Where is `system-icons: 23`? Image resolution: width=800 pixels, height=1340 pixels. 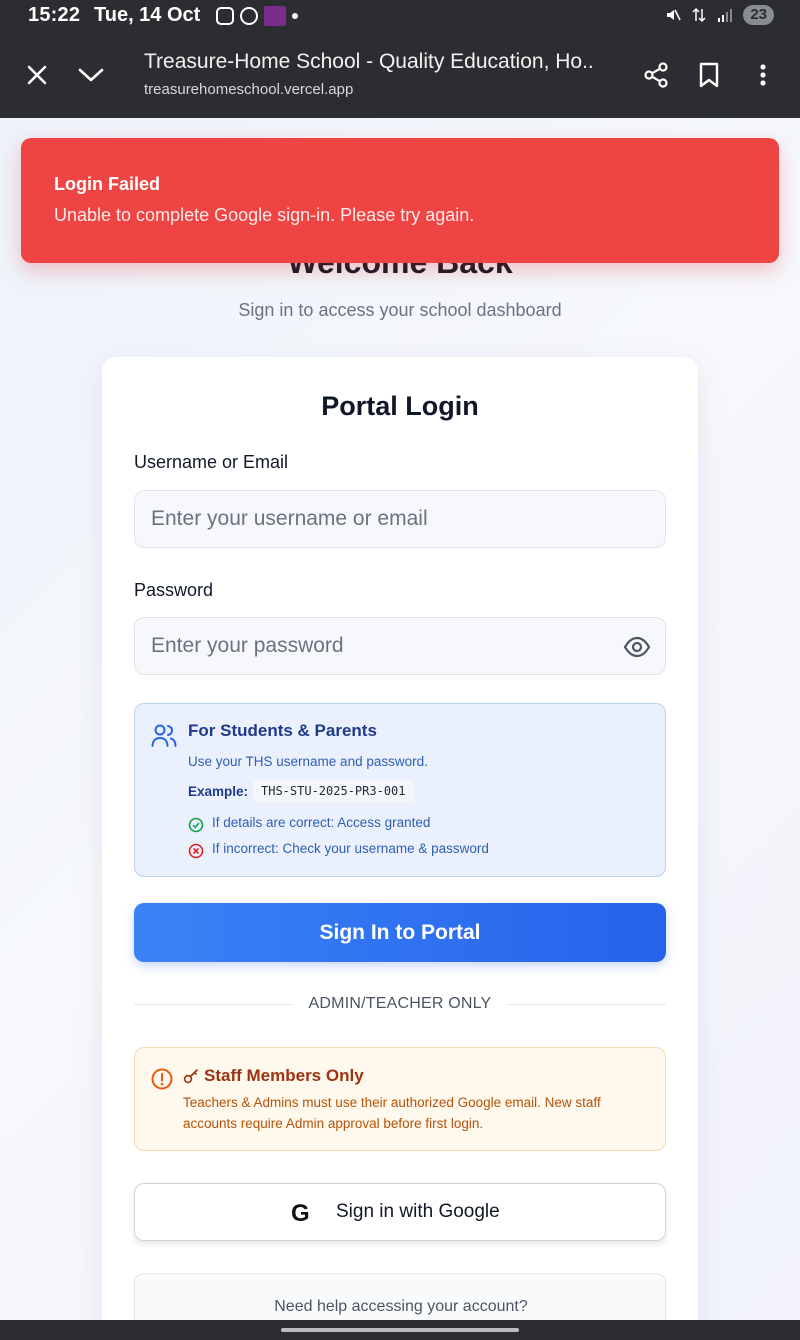 system-icons: 23 is located at coordinates (719, 15).